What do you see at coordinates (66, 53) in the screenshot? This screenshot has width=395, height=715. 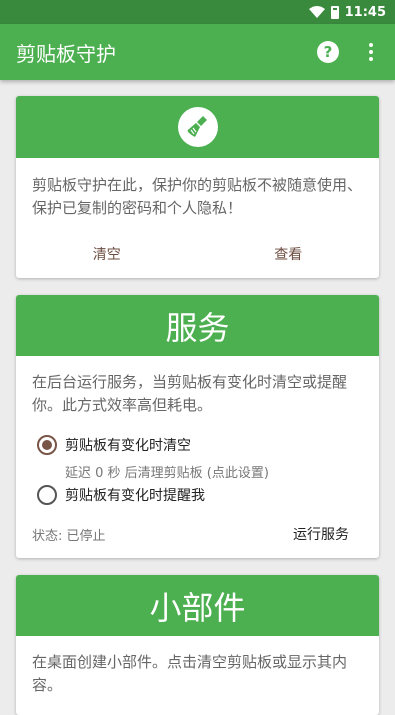 I see `app-title: 剪贴板守护` at bounding box center [66, 53].